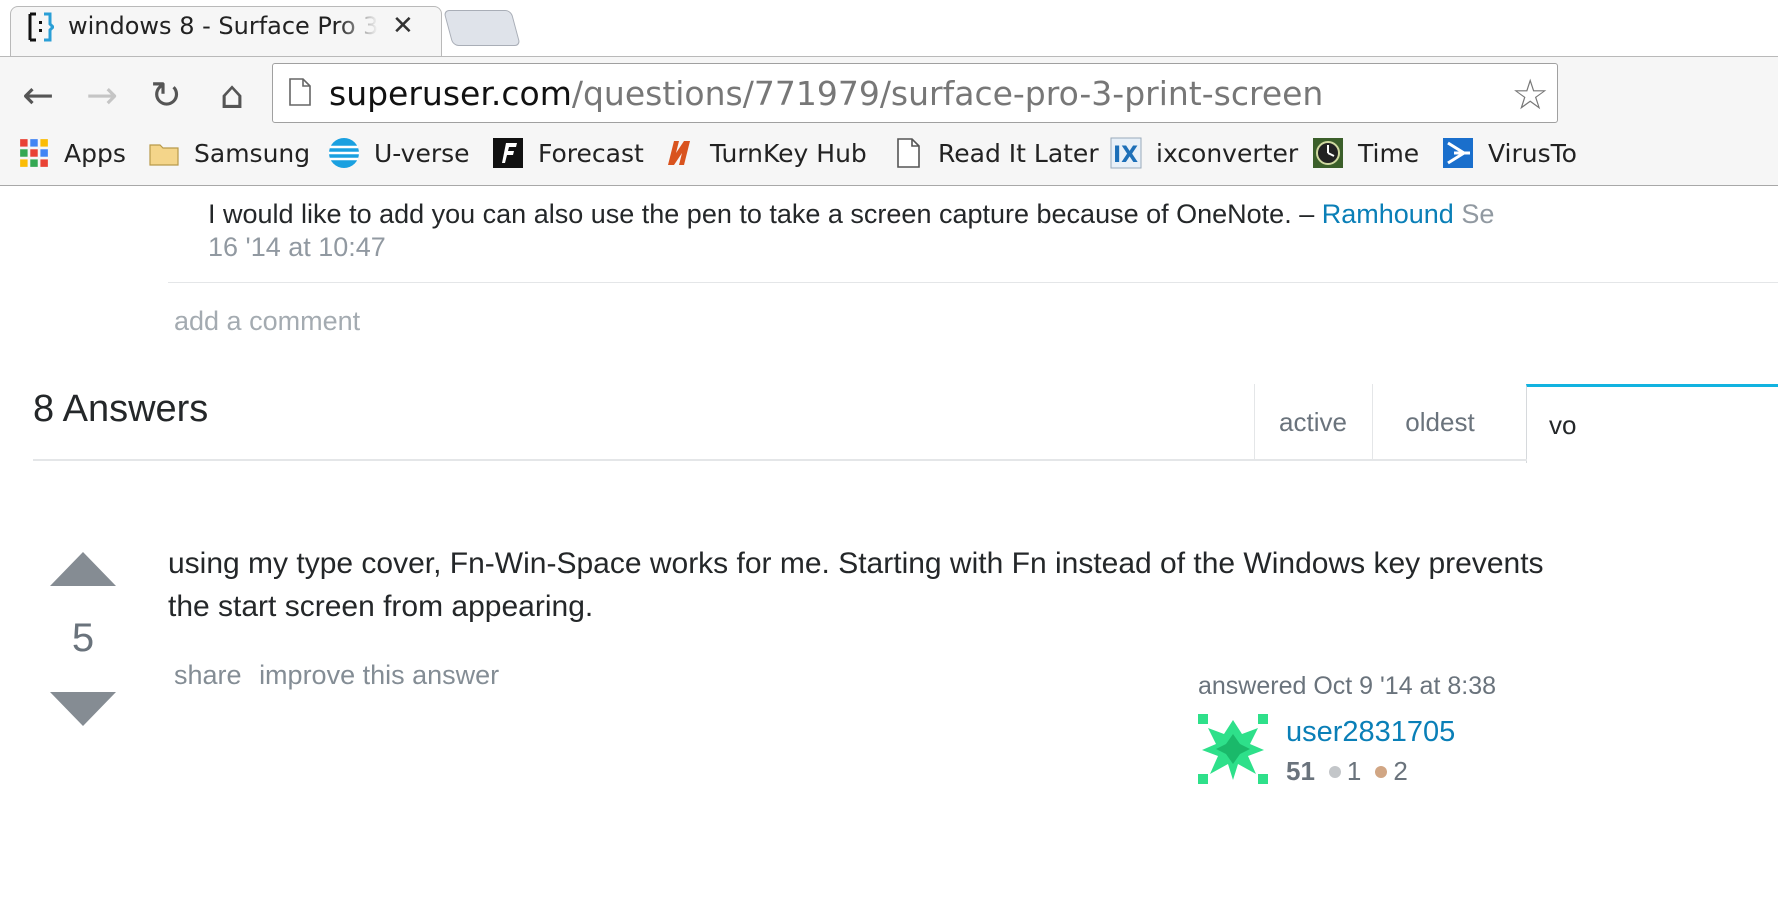  Describe the element at coordinates (121, 409) in the screenshot. I see `answers-count-heading: 8 Answers` at that location.